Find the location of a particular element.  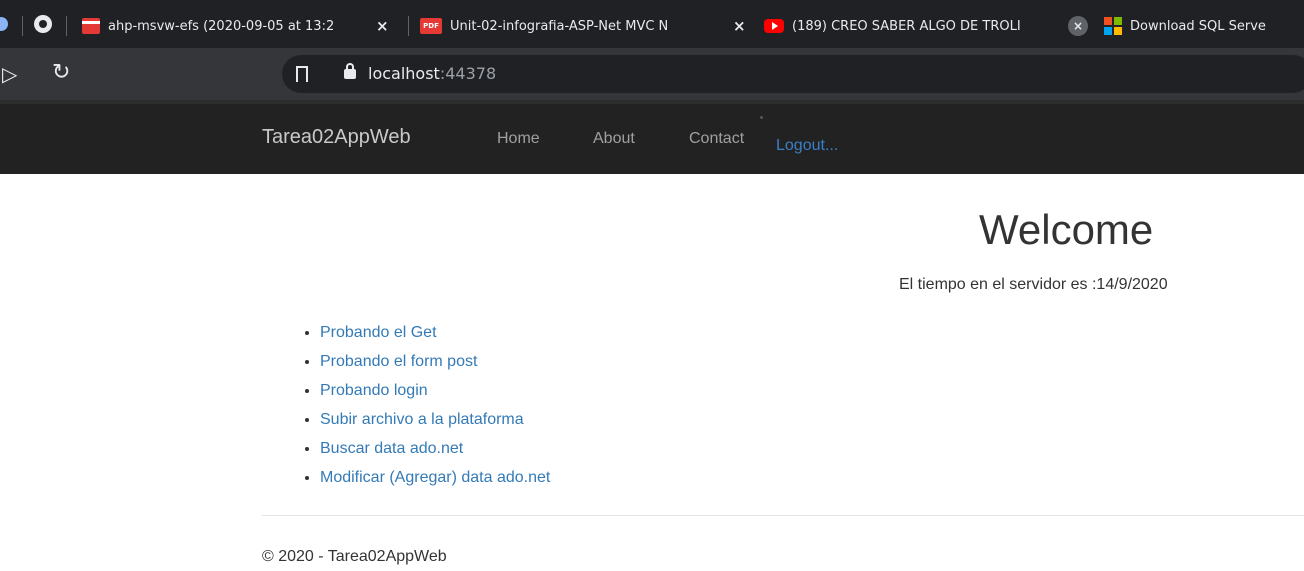

list-item: Probando el form post is located at coordinates (435, 361).